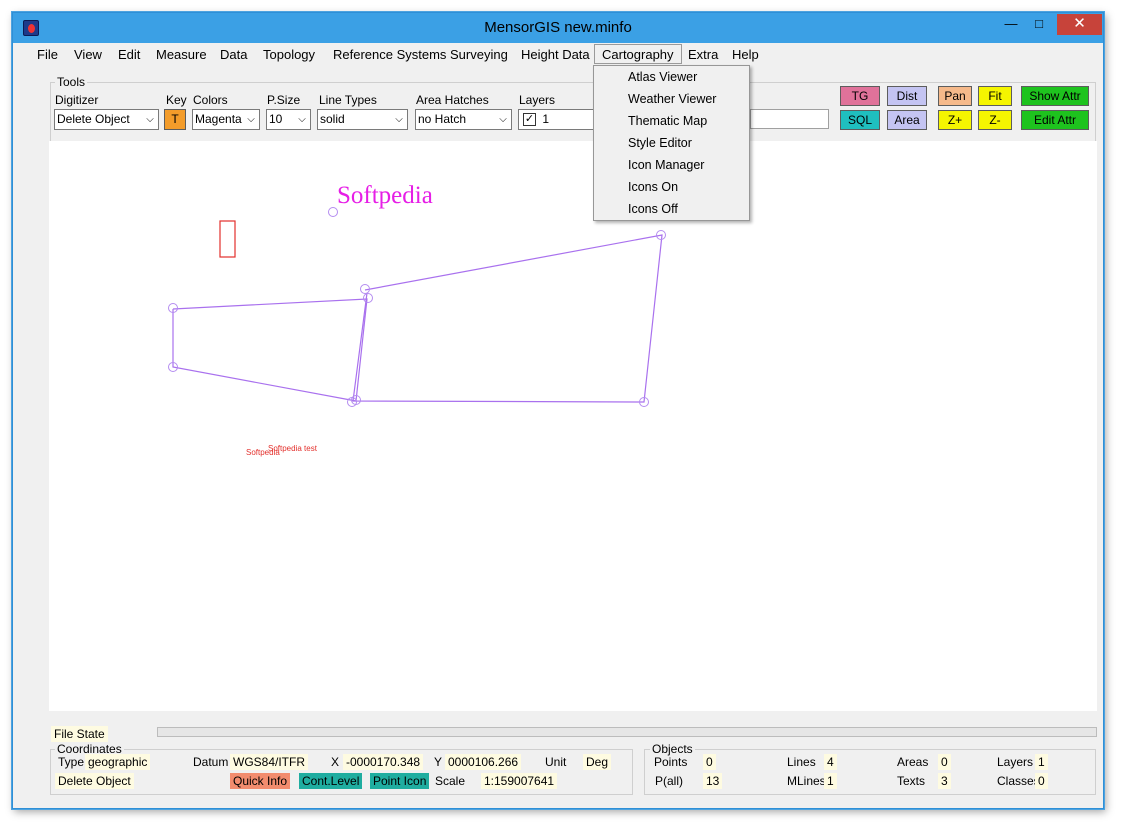 The height and width of the screenshot is (829, 1124). Describe the element at coordinates (597, 762) in the screenshot. I see `unit-value: Deg` at that location.